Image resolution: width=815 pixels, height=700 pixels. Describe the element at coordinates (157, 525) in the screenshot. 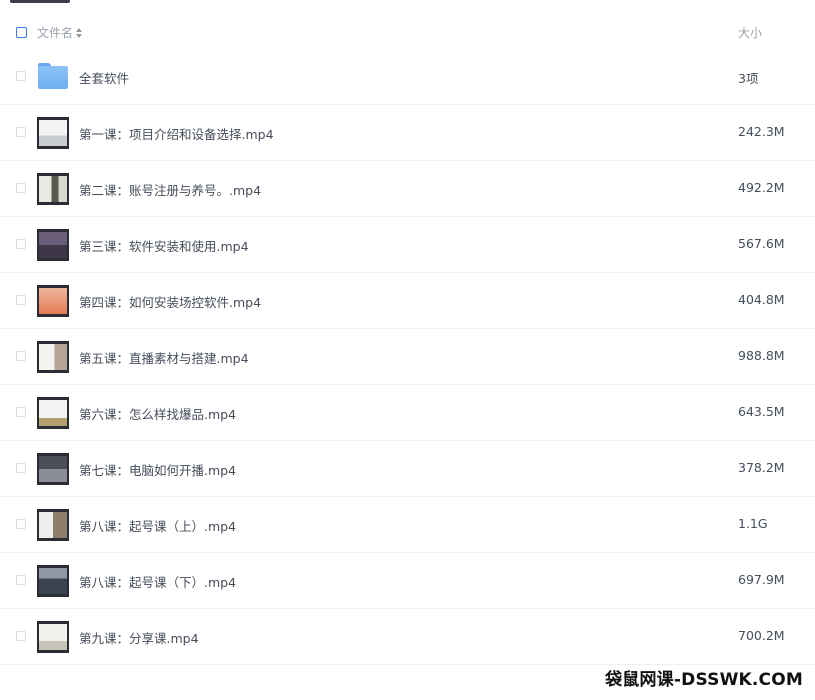

I see `file-name: 第八课：起号课（上）.mp4` at that location.